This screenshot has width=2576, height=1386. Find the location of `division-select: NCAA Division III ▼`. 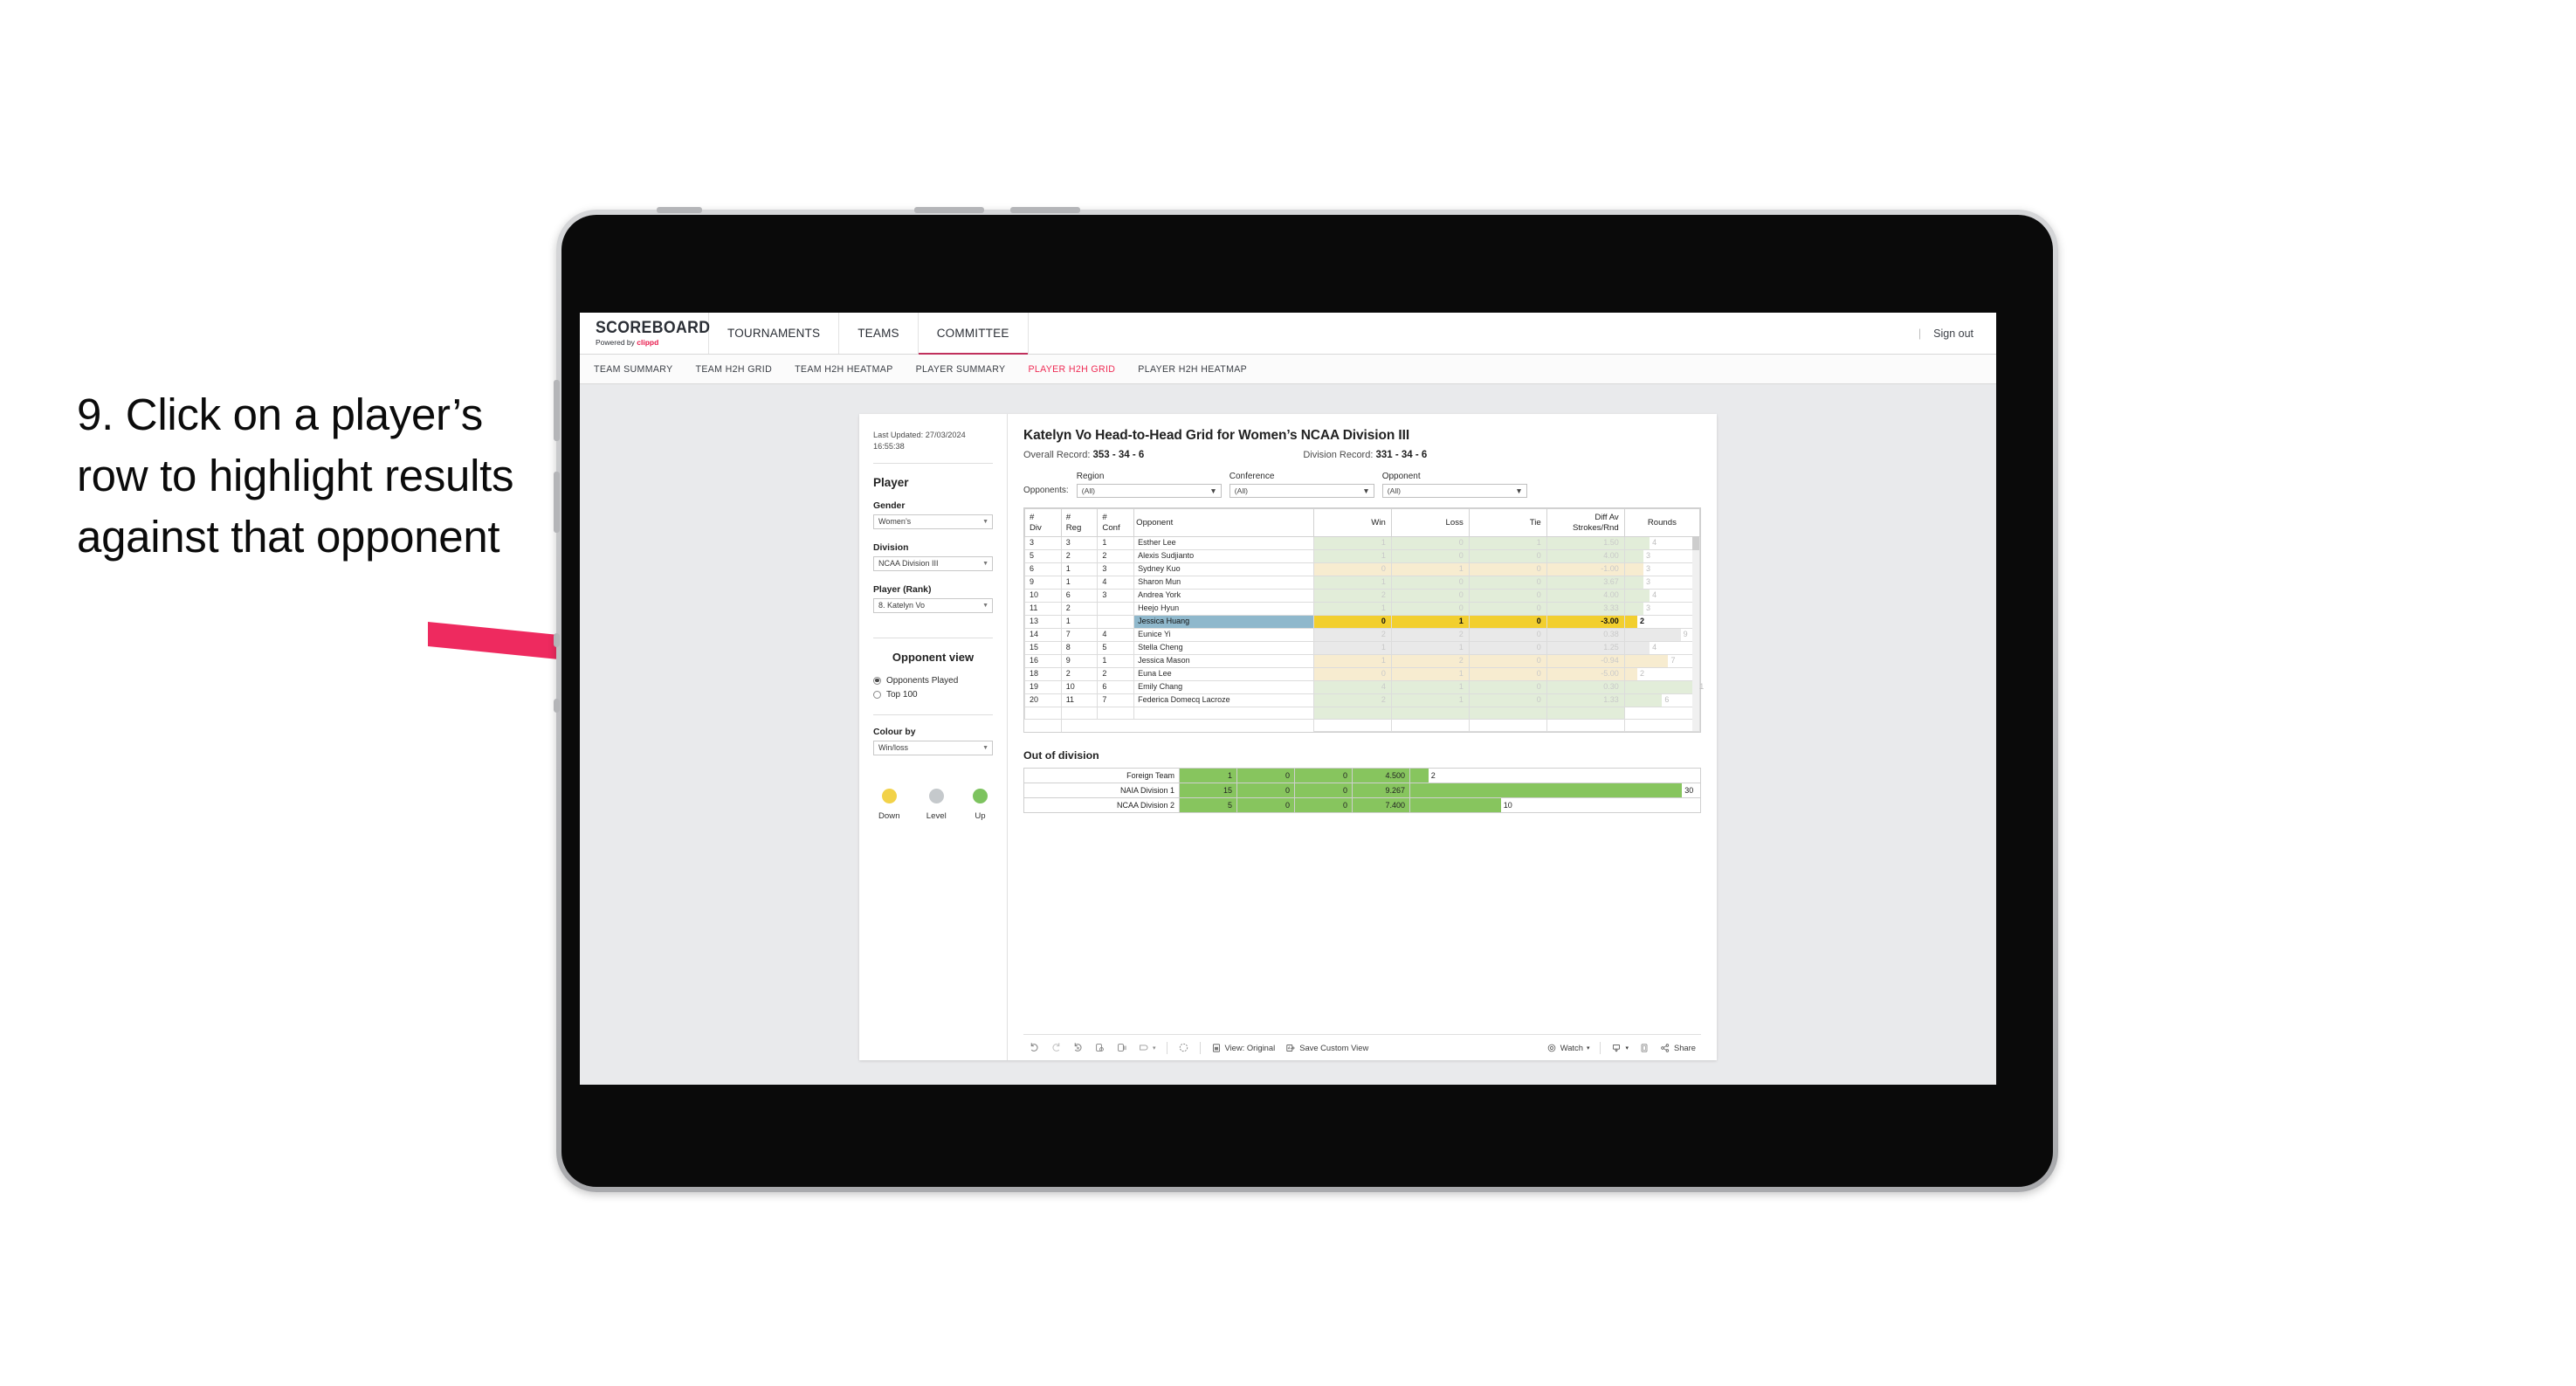

division-select: NCAA Division III ▼ is located at coordinates (933, 563).